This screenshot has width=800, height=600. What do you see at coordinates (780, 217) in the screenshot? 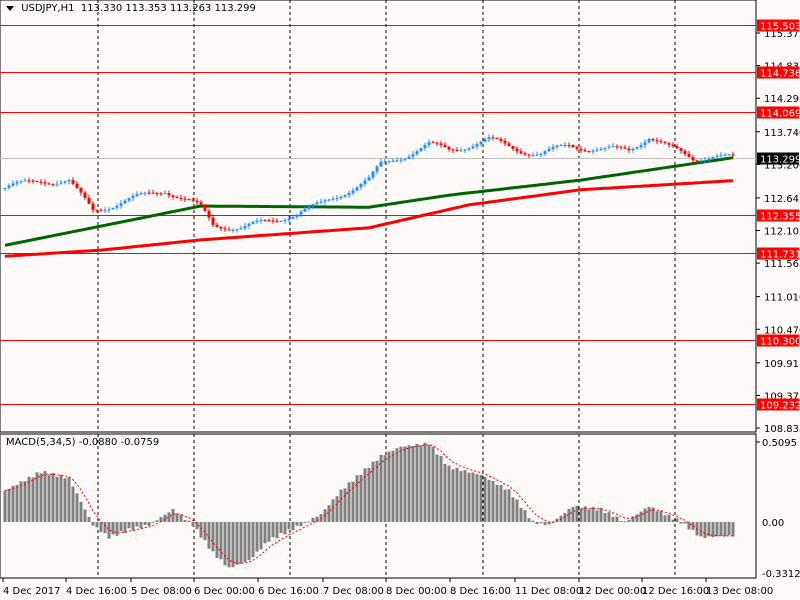
I see `level-price-label: 112.355` at bounding box center [780, 217].